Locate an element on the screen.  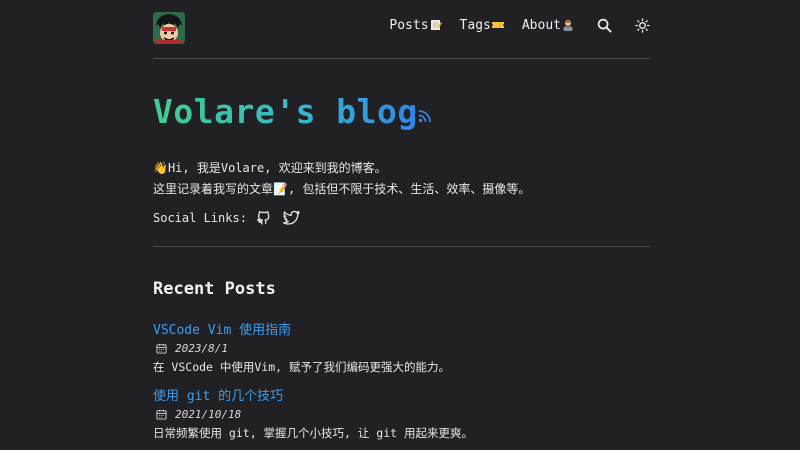
intro-line-2: 这里记录着我写的文章📝, 包括但不限于技术、生活、效率、摄像等。 is located at coordinates (342, 189).